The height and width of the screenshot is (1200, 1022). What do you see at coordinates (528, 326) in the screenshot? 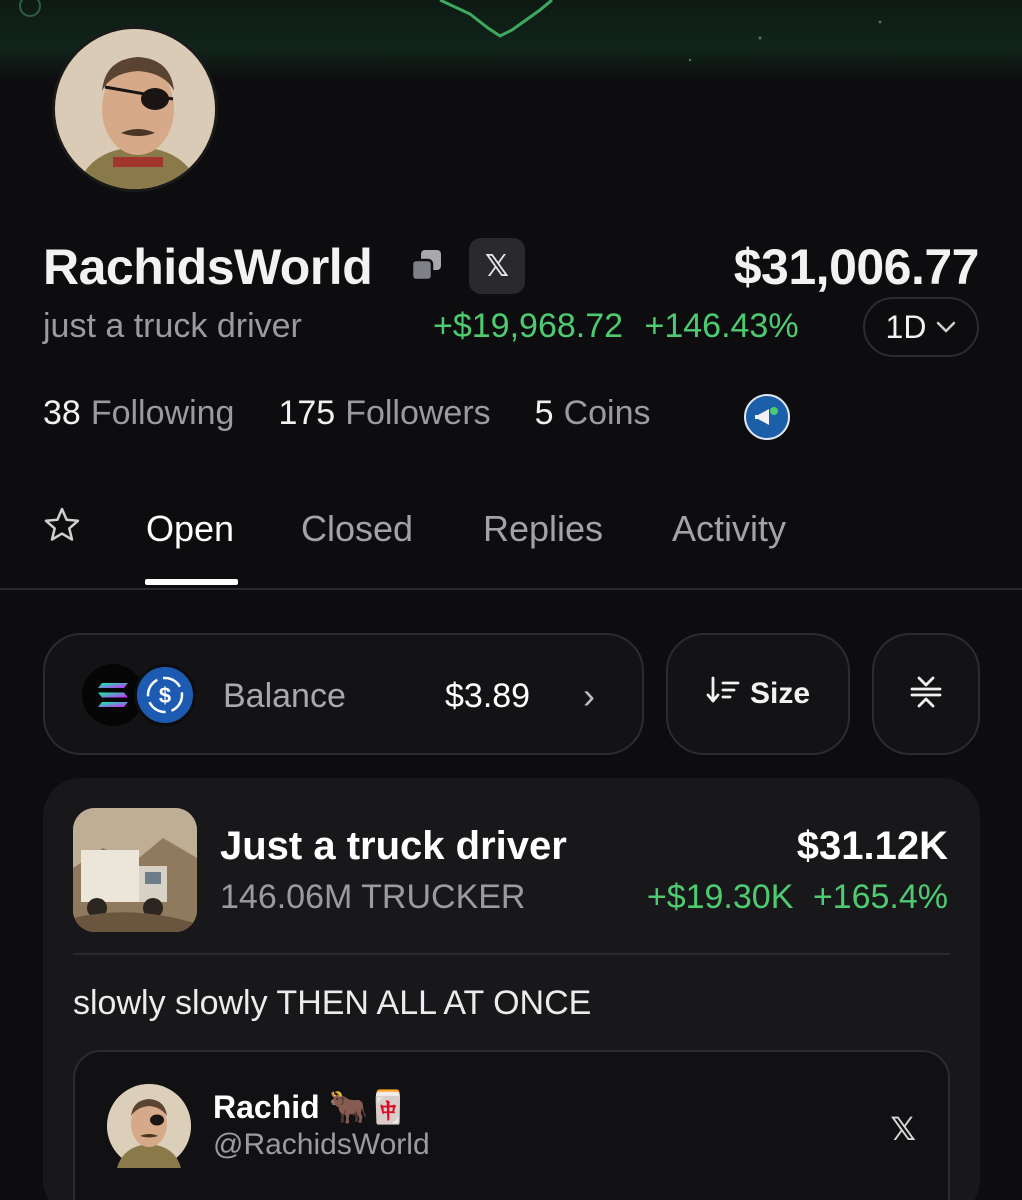
I see `pnl-amount: +$19,968.72` at bounding box center [528, 326].